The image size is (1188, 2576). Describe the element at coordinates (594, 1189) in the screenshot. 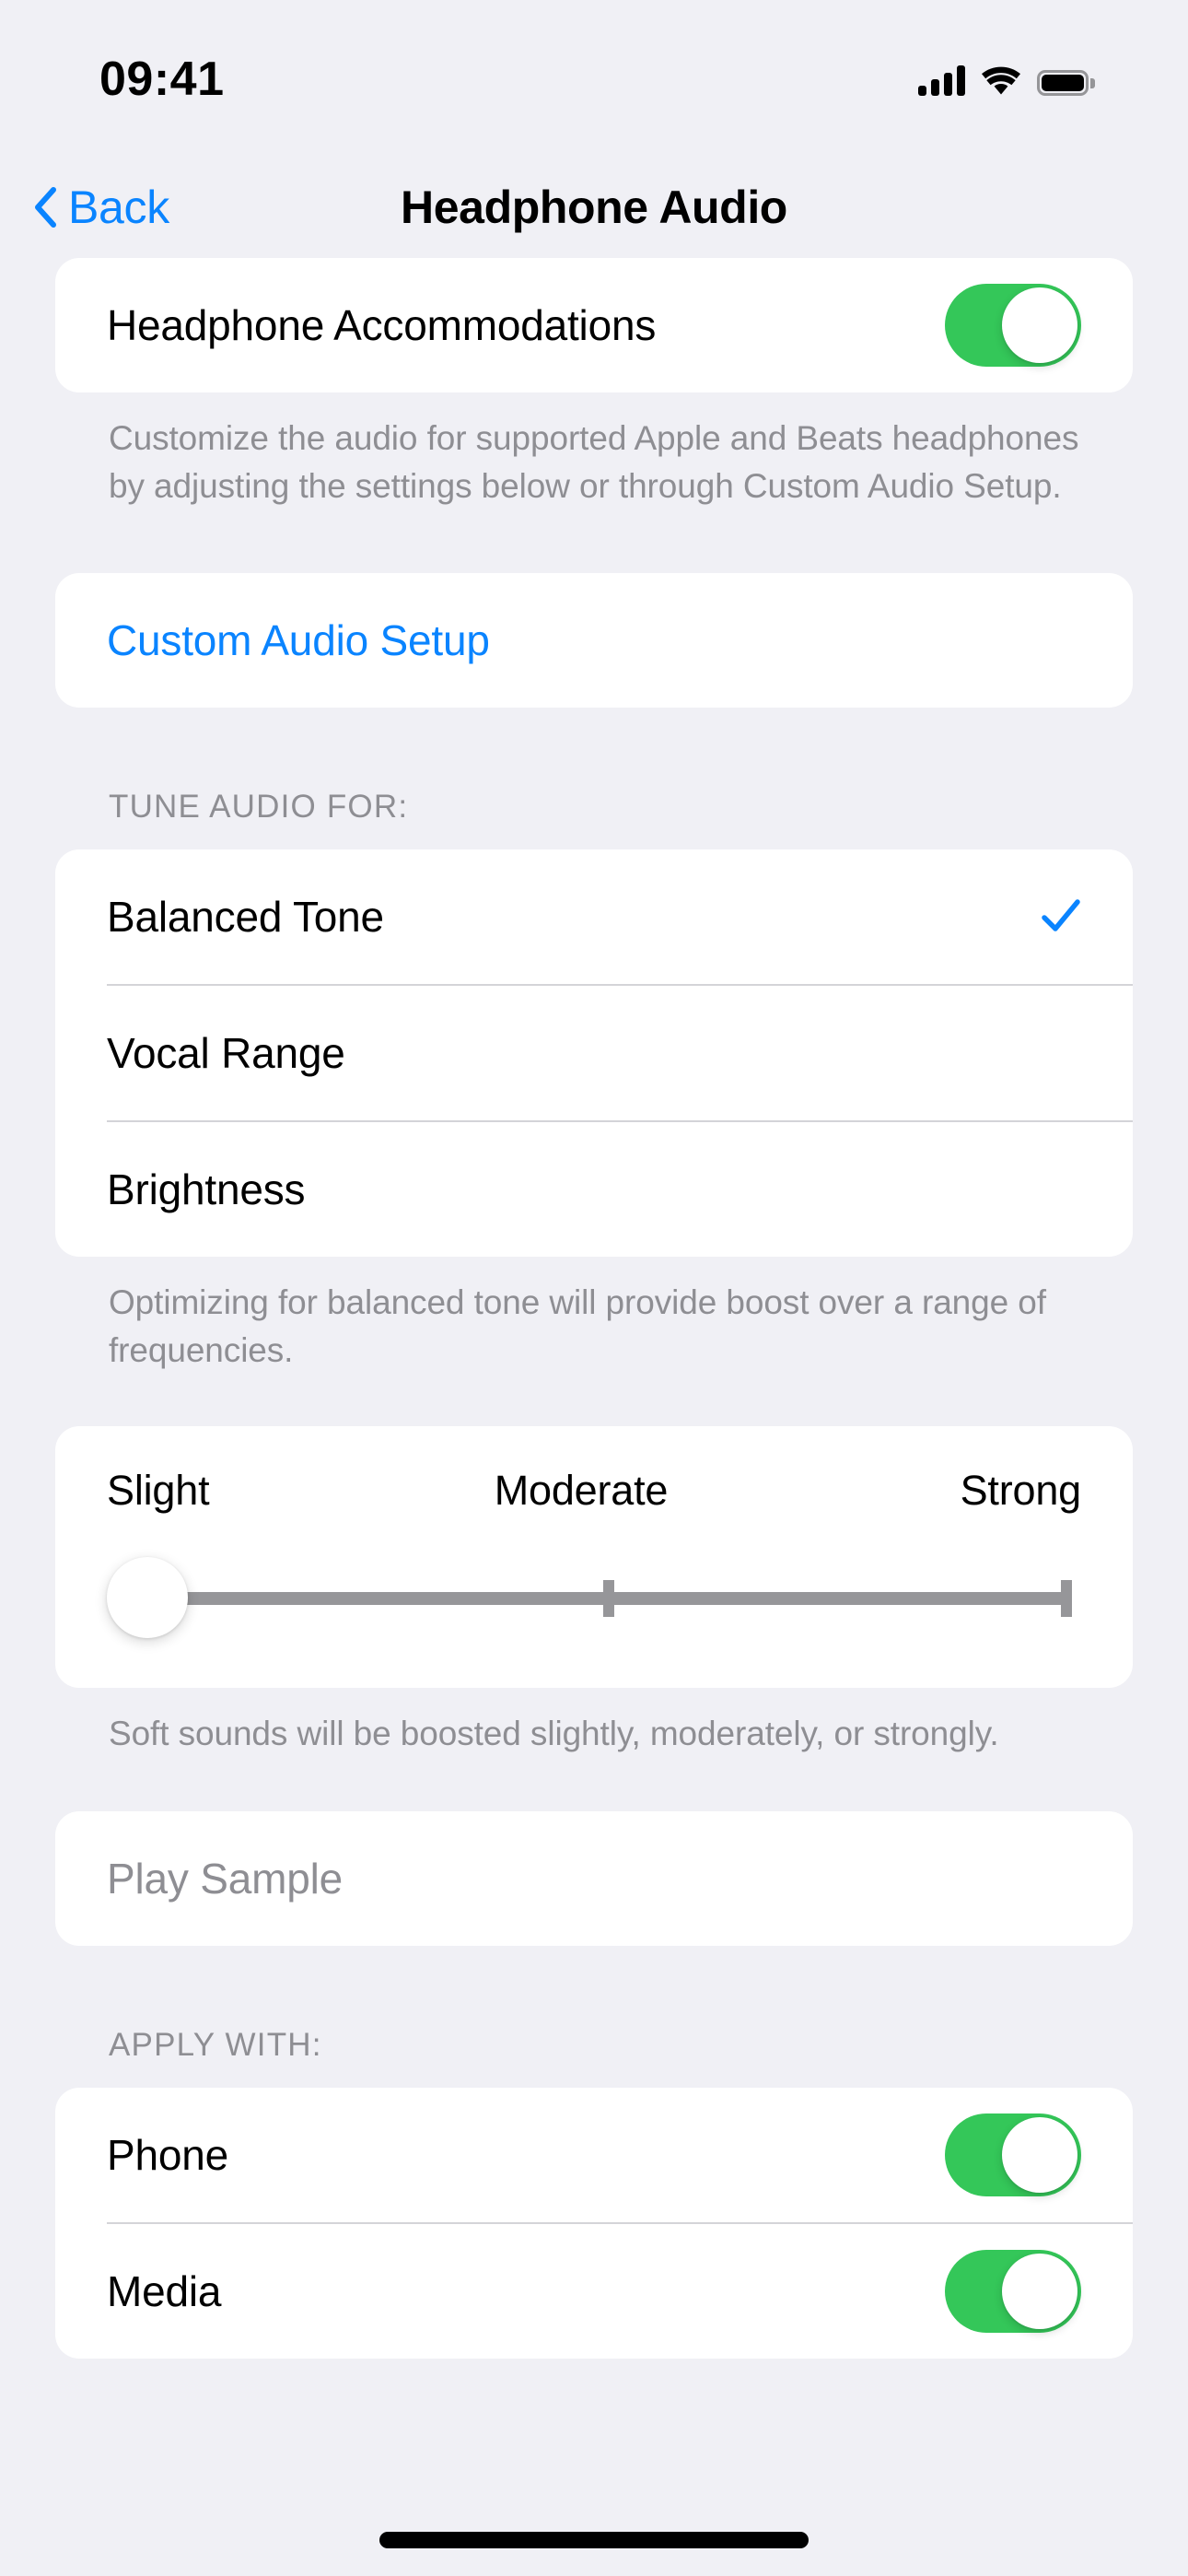

I see `option-brightness: Brightness` at that location.